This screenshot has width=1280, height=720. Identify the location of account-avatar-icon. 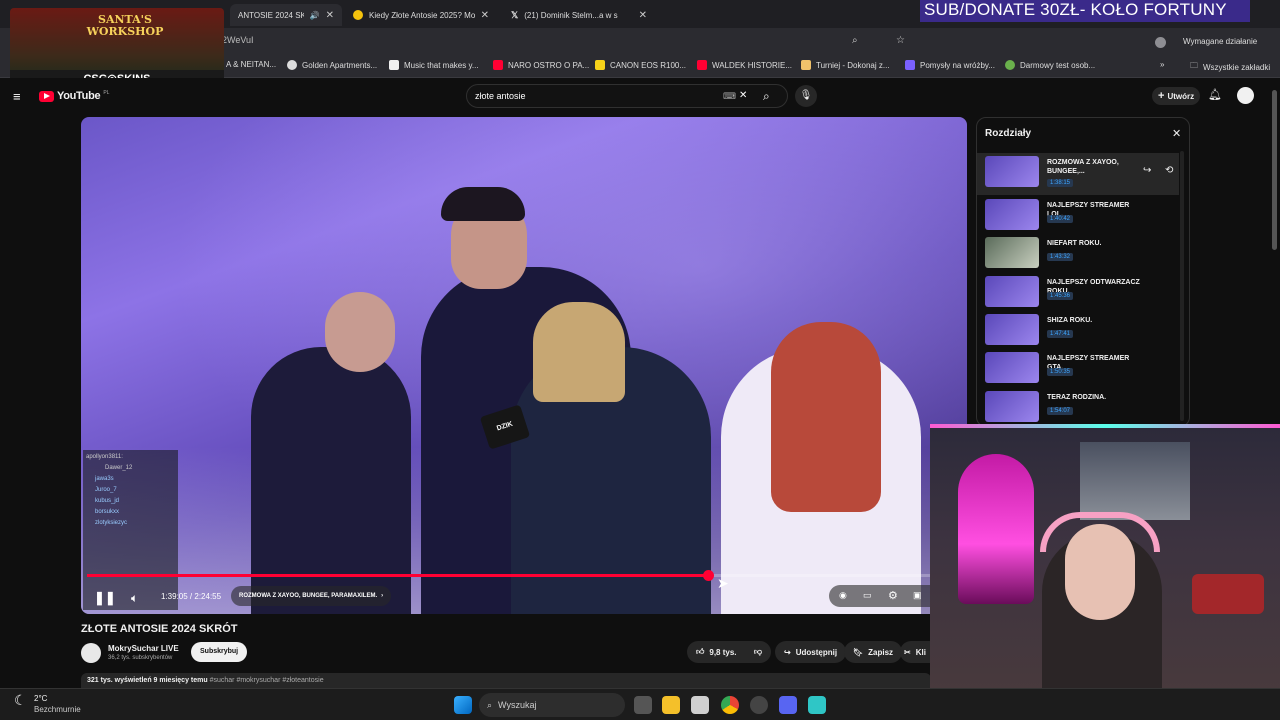
(1245, 95).